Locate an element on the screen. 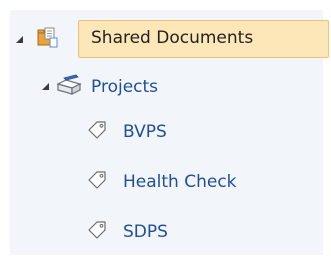 Image resolution: width=331 pixels, height=260 pixels. tree-node-sdps: SDPS is located at coordinates (165, 232).